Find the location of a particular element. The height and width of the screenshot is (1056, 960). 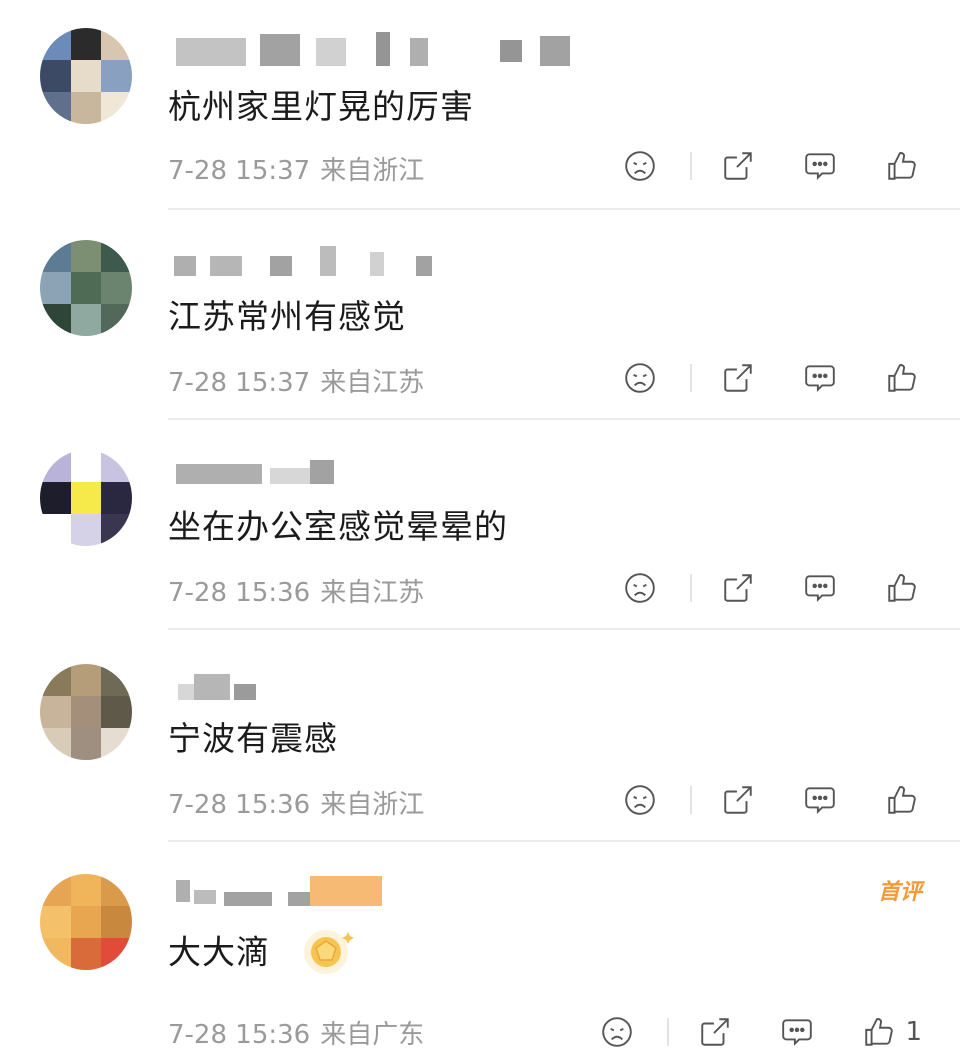

comment-meta: 7-28 15:36 来自广东 is located at coordinates (296, 1032).